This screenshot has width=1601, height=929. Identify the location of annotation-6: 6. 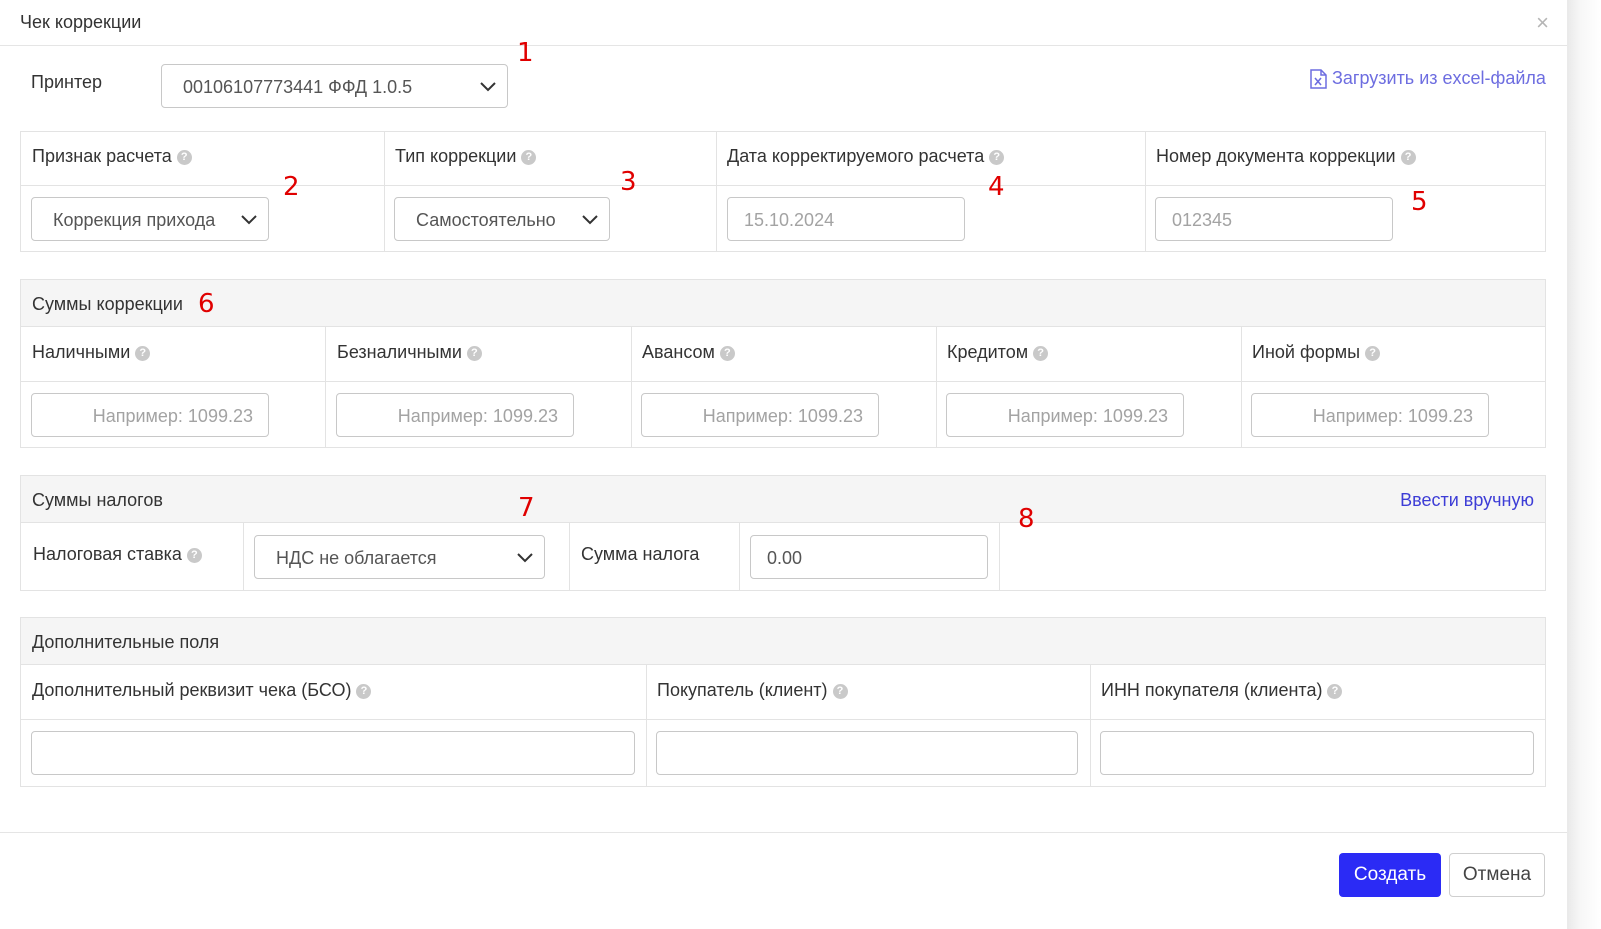
(206, 304).